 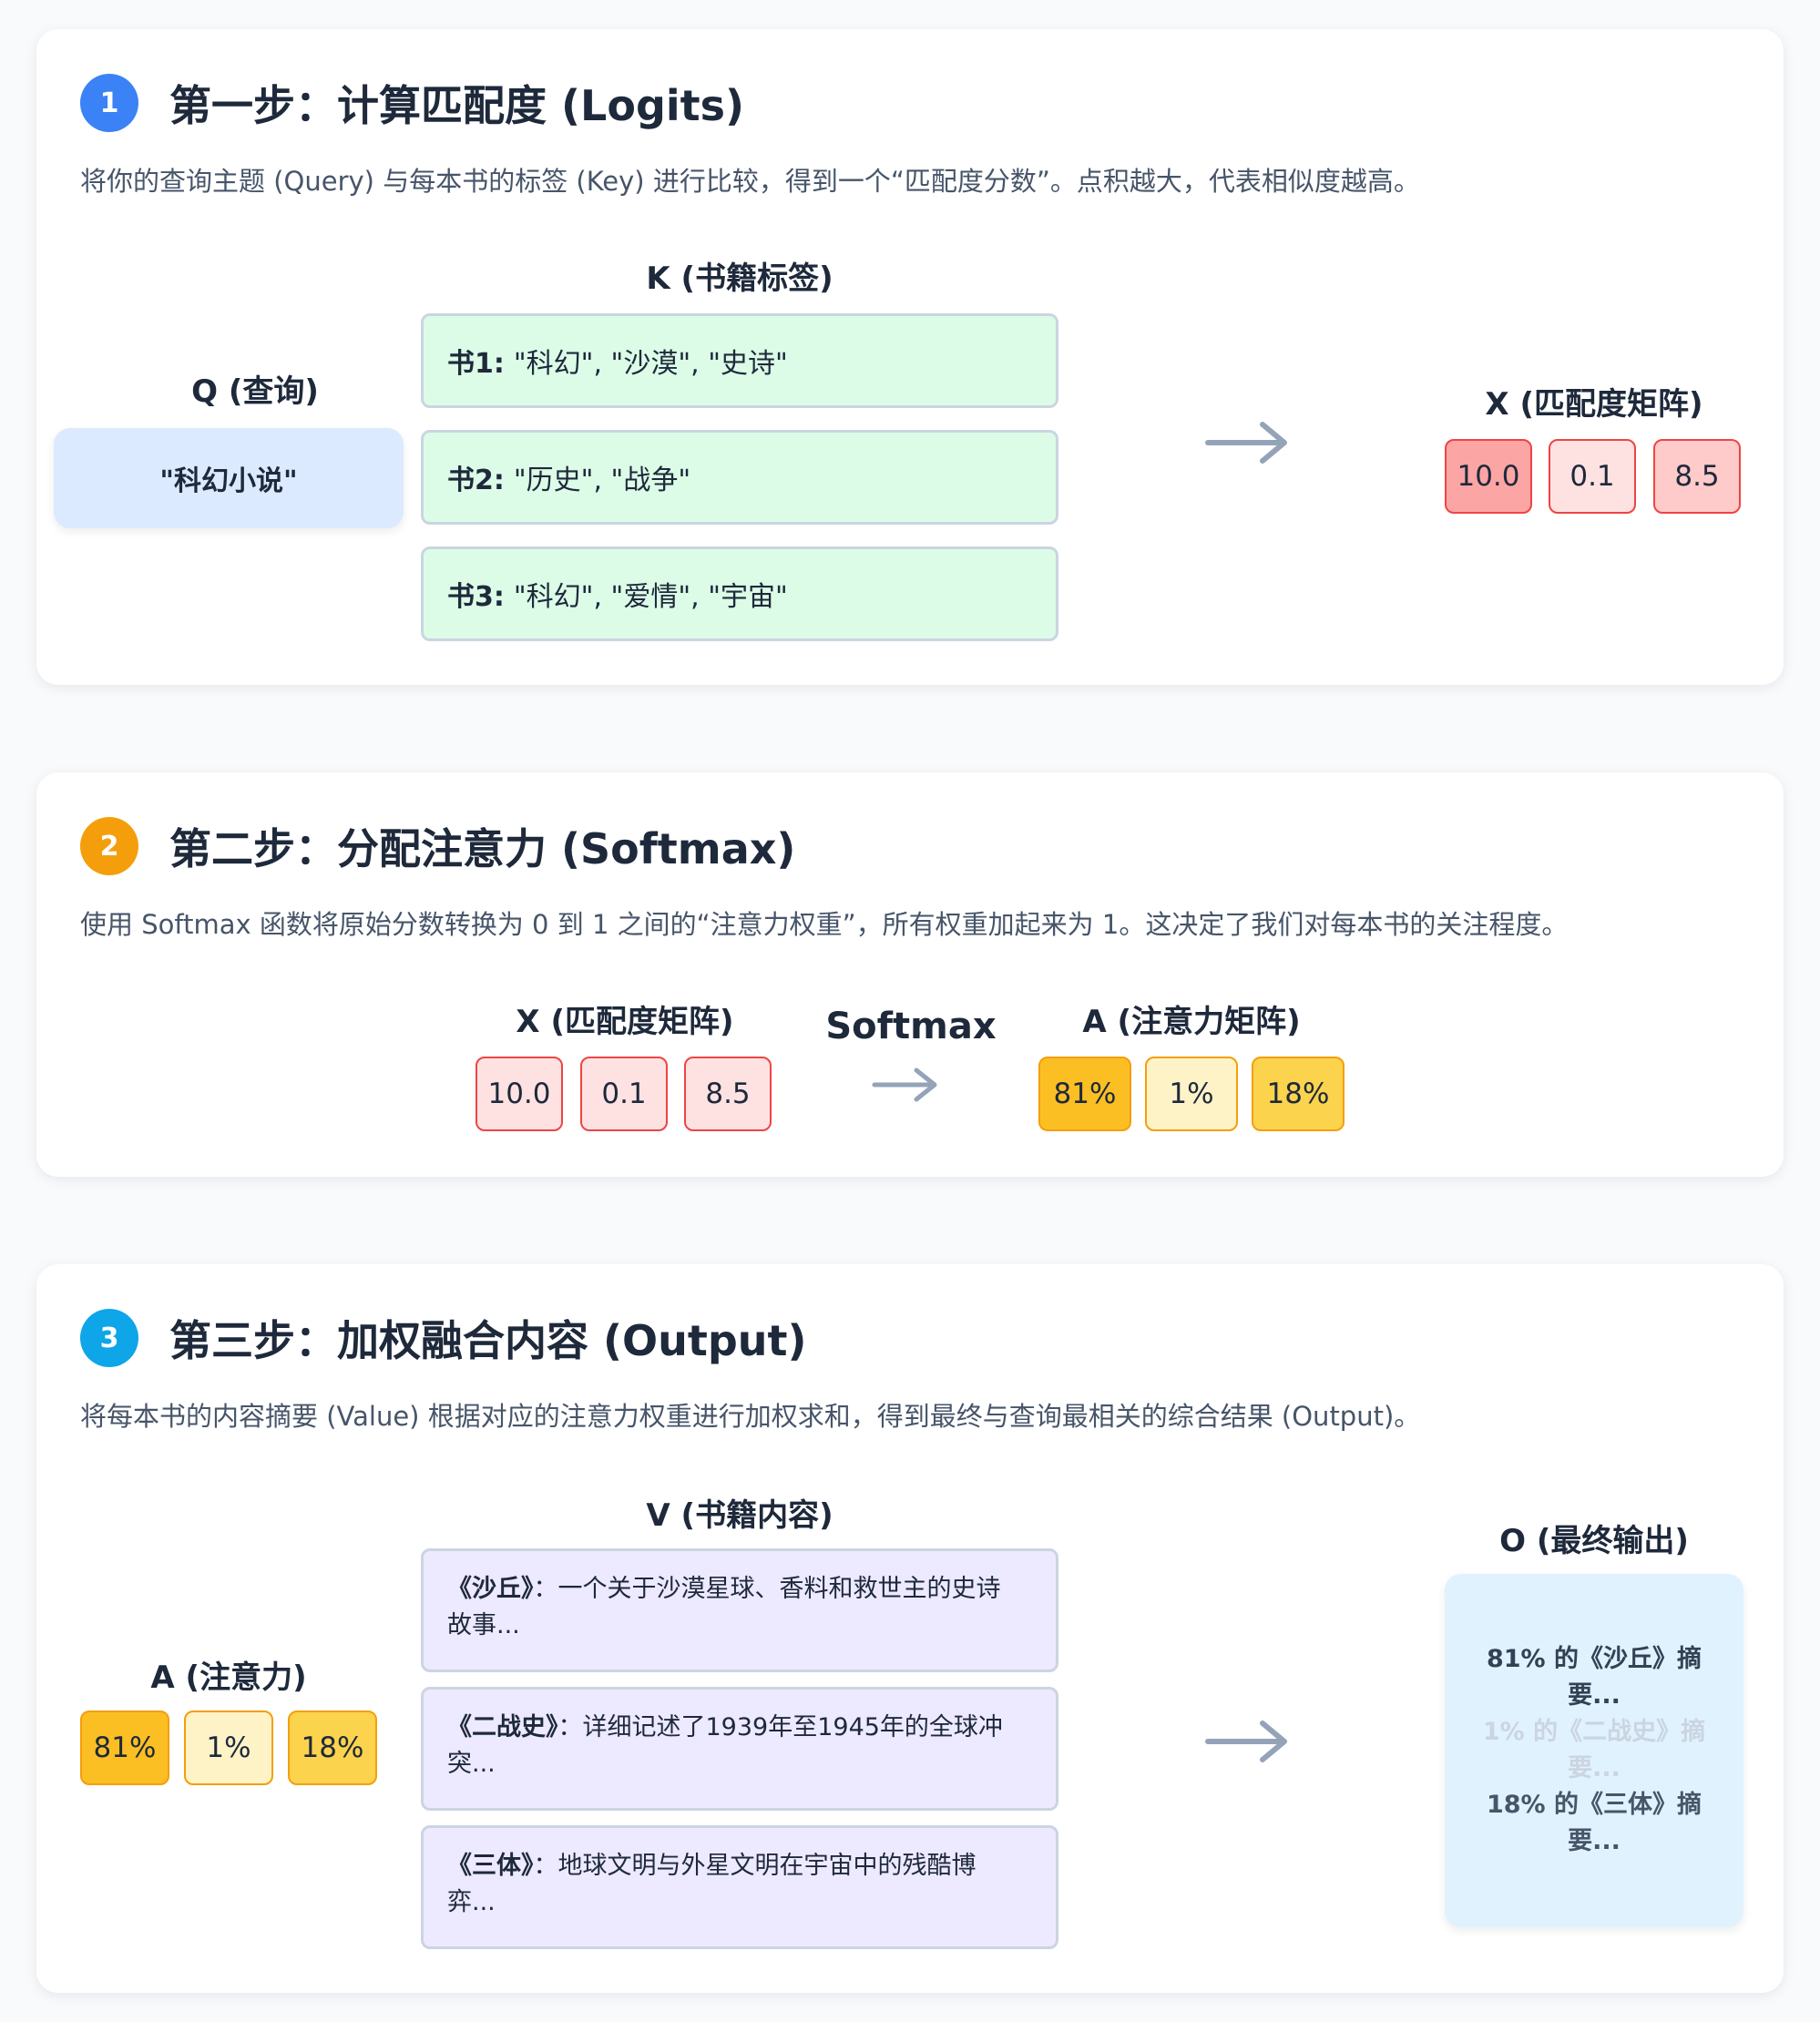 I want to click on output-line-1: 81% 的《沙丘》摘, so click(x=1594, y=1659).